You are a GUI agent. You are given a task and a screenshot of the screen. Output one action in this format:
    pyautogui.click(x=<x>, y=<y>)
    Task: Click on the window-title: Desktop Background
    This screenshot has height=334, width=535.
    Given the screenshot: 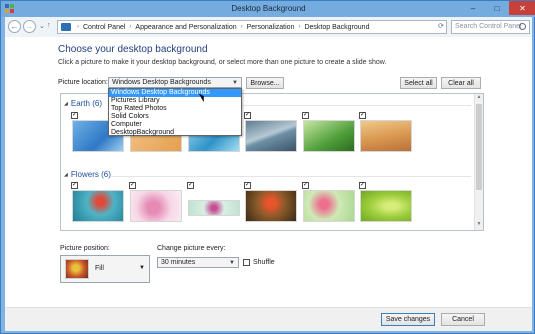 What is the action you would take?
    pyautogui.click(x=268, y=8)
    